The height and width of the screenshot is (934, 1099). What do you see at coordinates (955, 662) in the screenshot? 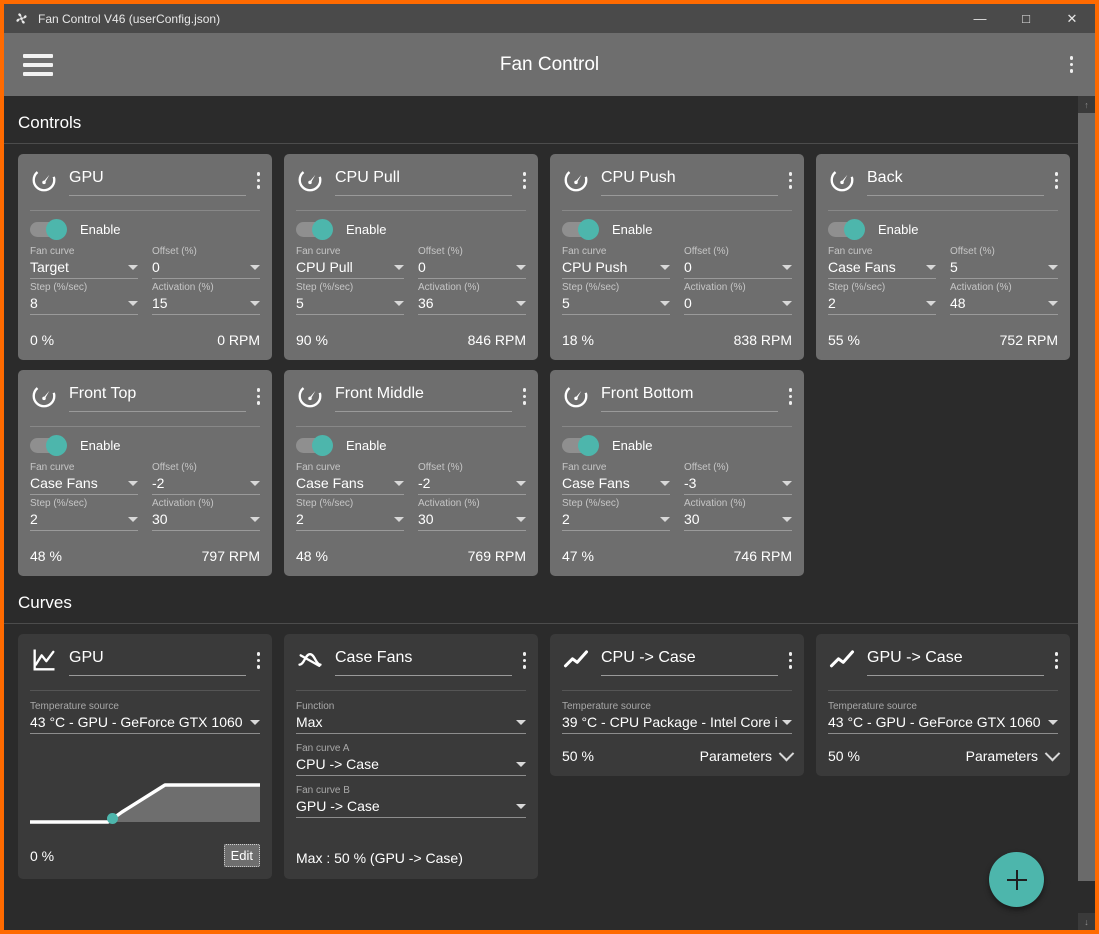
I see `card-name-field: GPU -> Case` at bounding box center [955, 662].